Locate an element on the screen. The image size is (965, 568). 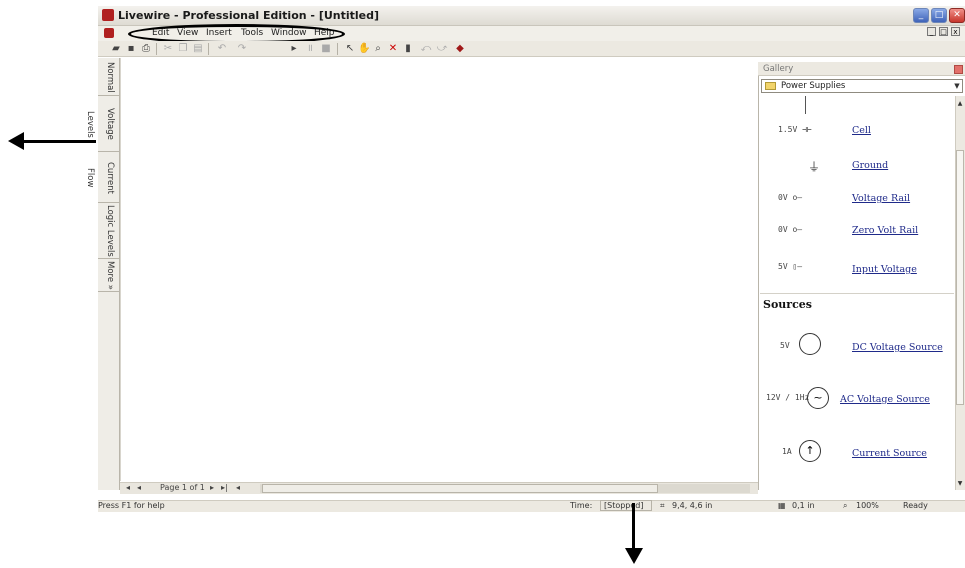
chevron-down-icon: ▼ is located at coordinates (957, 86).